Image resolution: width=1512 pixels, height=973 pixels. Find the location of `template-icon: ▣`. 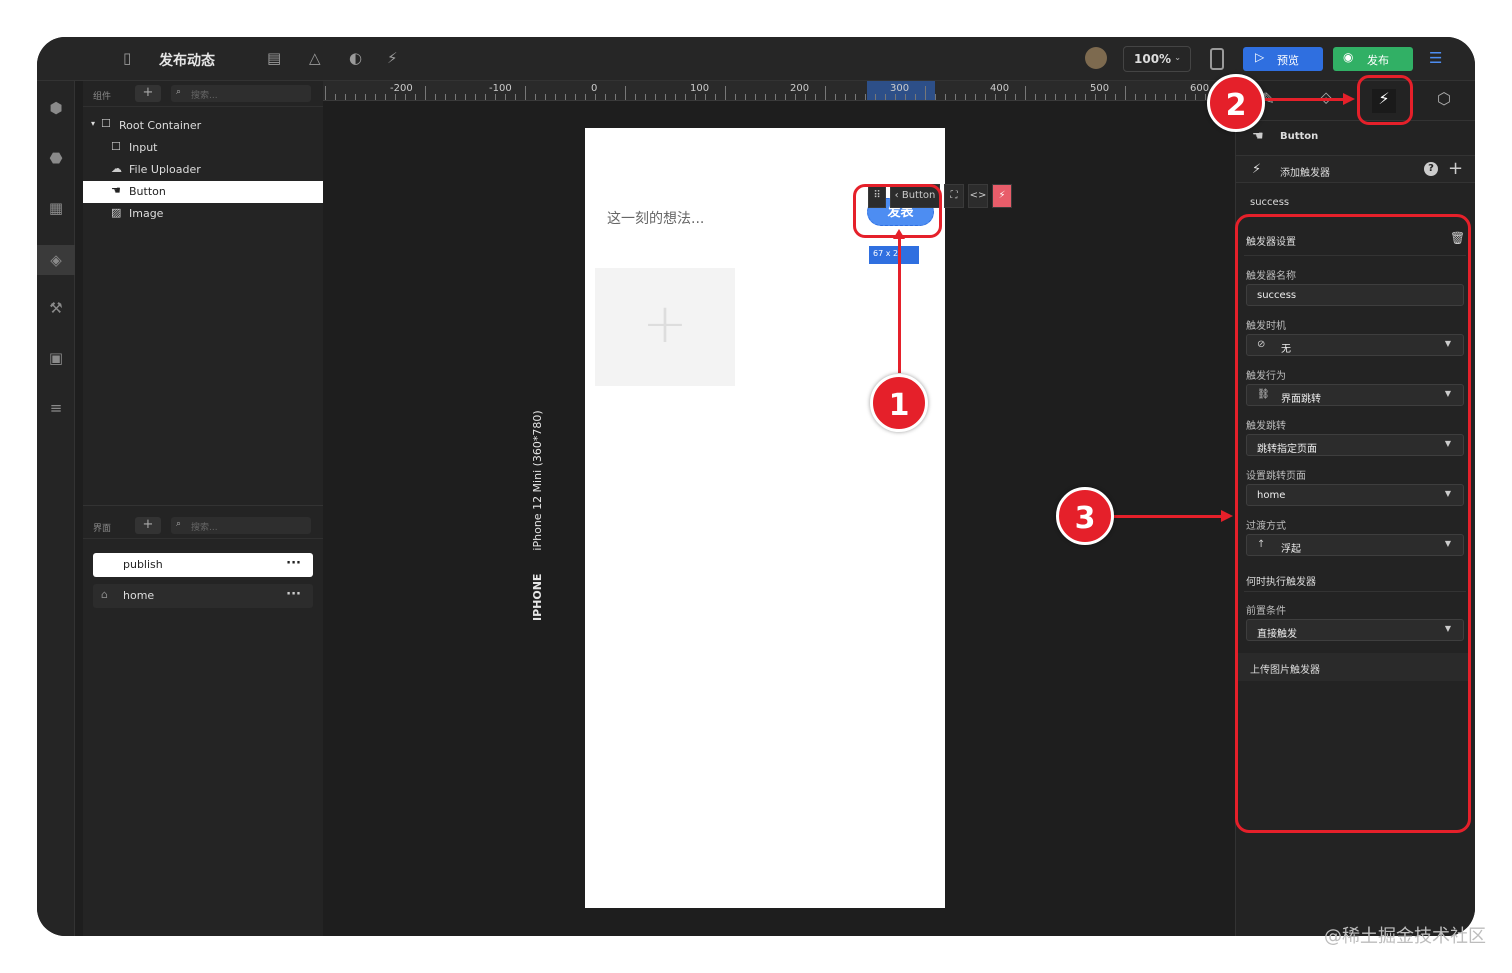

template-icon: ▣ is located at coordinates (56, 358).